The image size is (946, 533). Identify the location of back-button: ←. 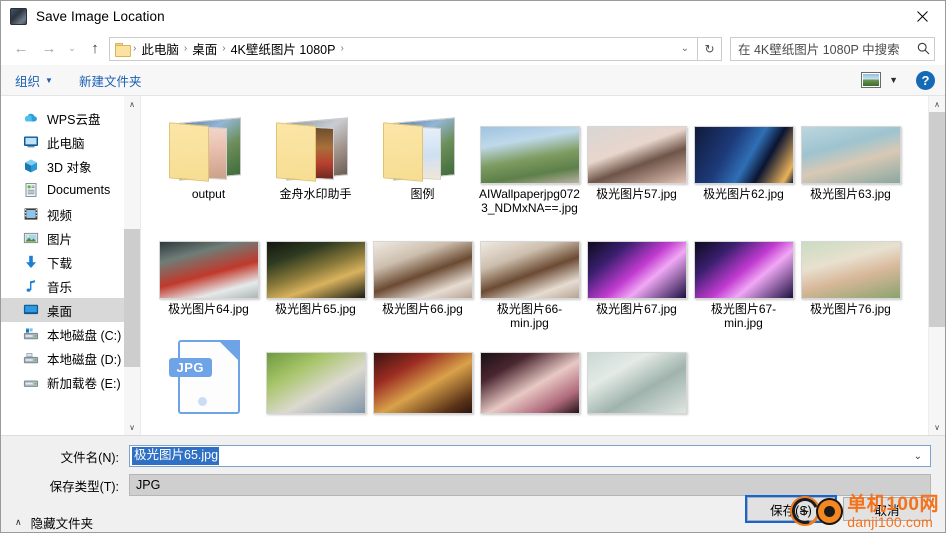
(21, 49).